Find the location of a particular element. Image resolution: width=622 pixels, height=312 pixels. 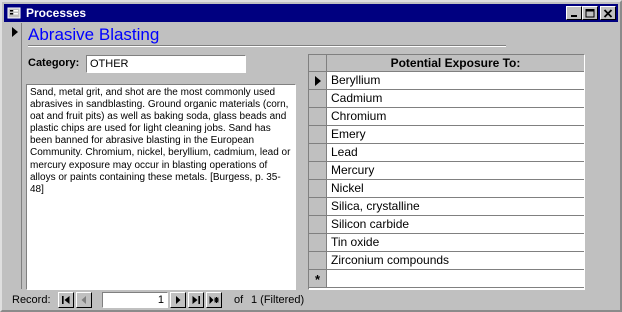

subform-corner-selector is located at coordinates (318, 63).